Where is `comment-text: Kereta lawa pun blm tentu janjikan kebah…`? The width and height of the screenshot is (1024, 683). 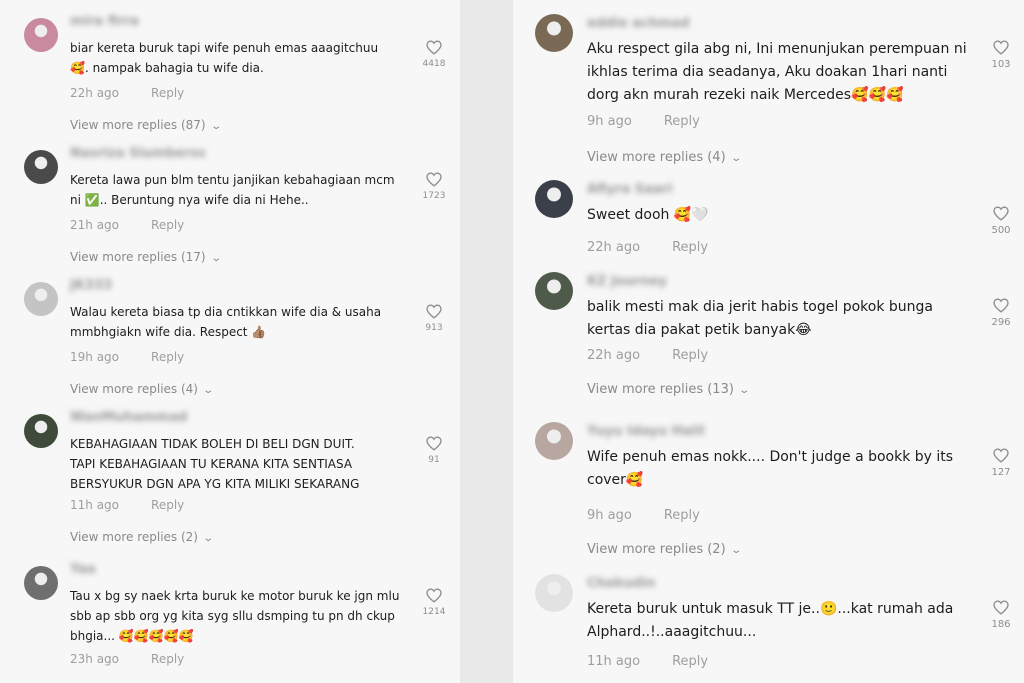 comment-text: Kereta lawa pun blm tentu janjikan kebah… is located at coordinates (232, 190).